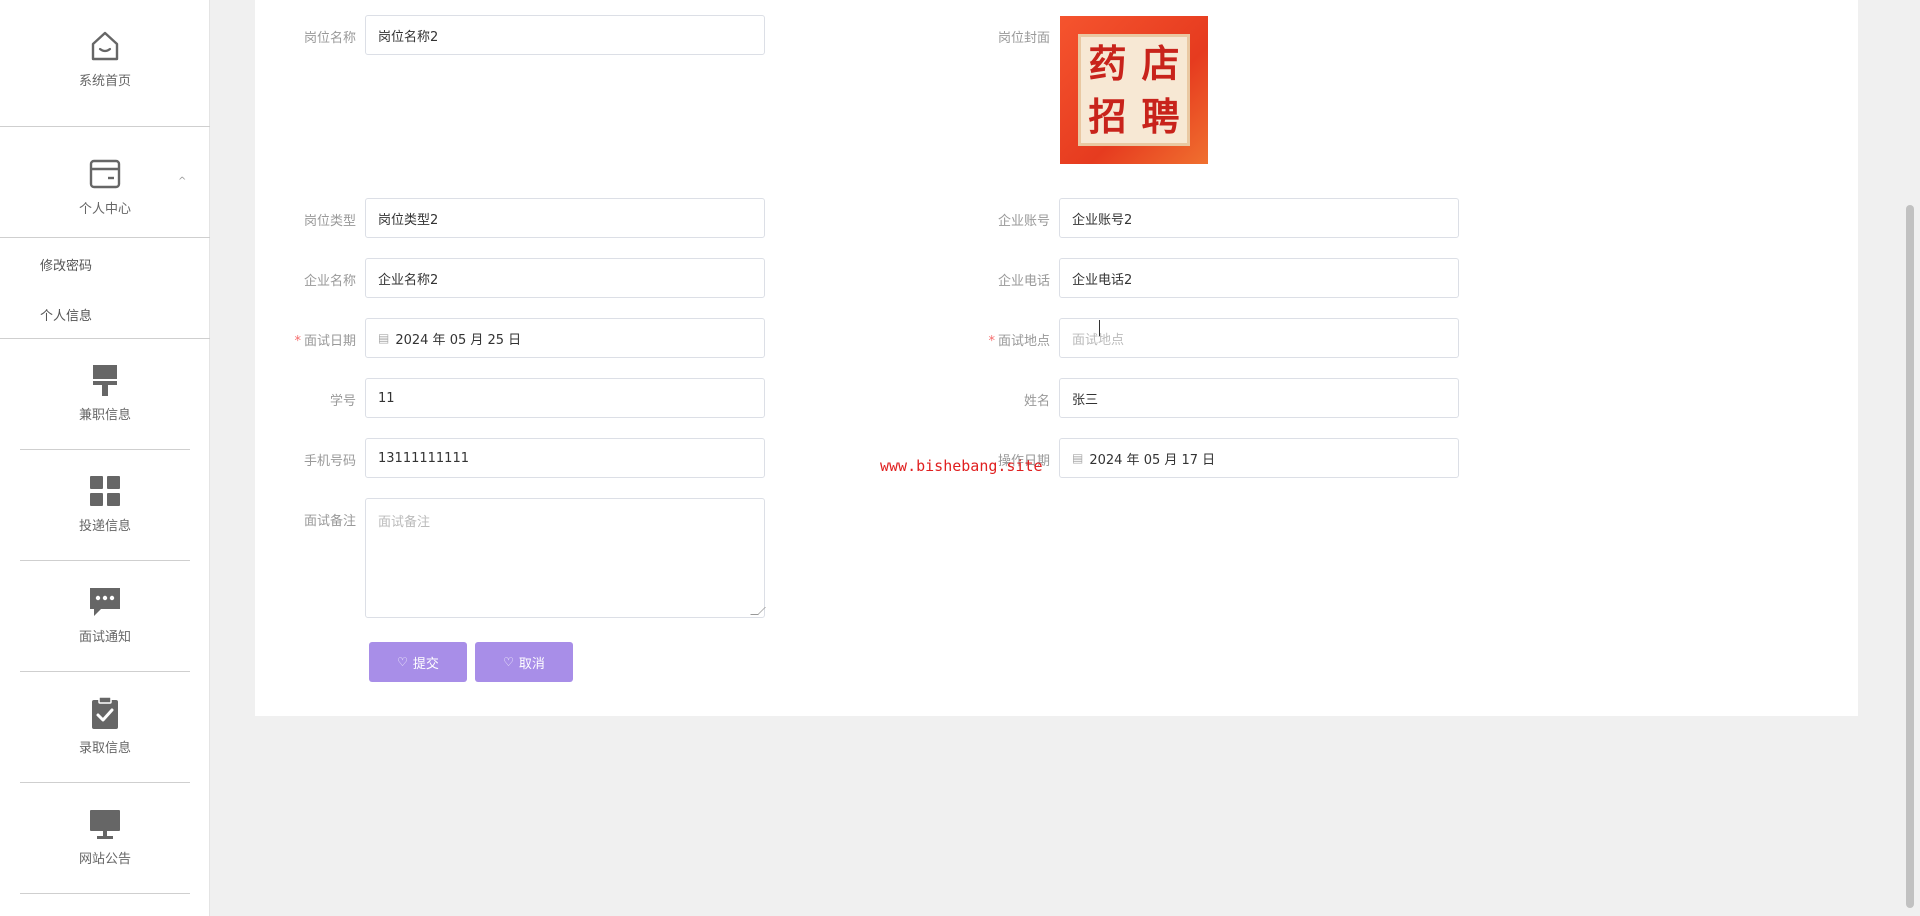  Describe the element at coordinates (1023, 281) in the screenshot. I see `company-phone-label: 企业电话` at that location.